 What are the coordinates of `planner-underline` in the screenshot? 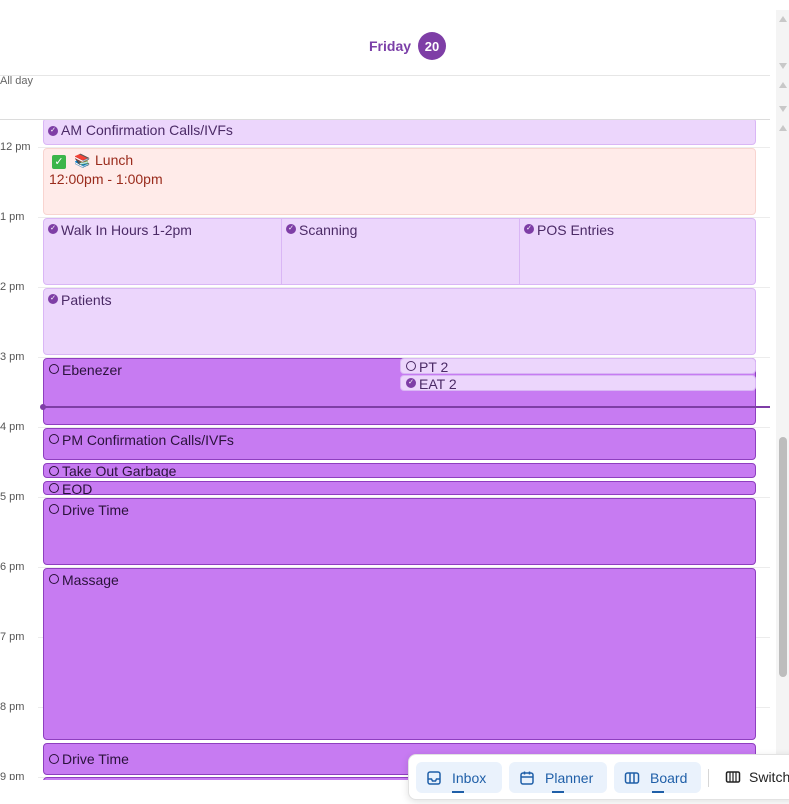 It's located at (558, 792).